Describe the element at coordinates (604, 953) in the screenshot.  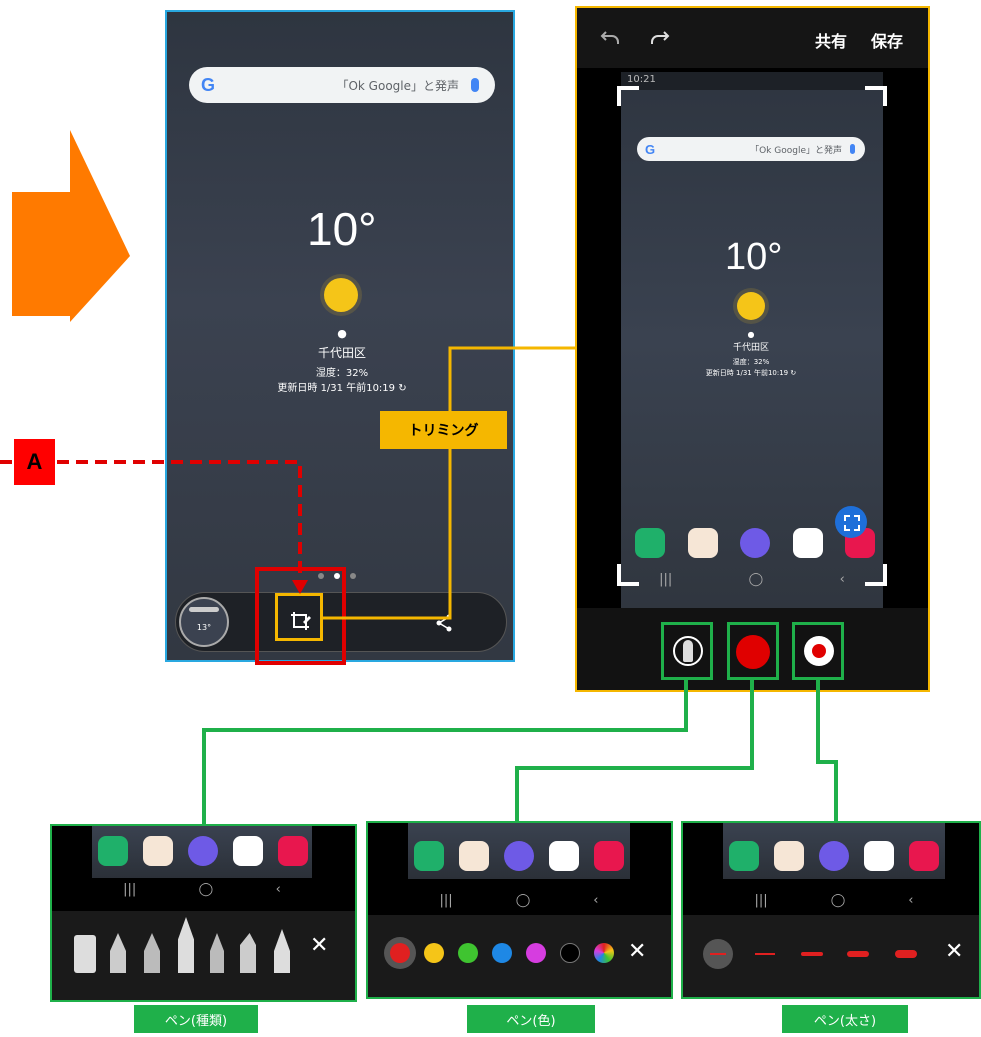
I see `color-palette-icon` at that location.